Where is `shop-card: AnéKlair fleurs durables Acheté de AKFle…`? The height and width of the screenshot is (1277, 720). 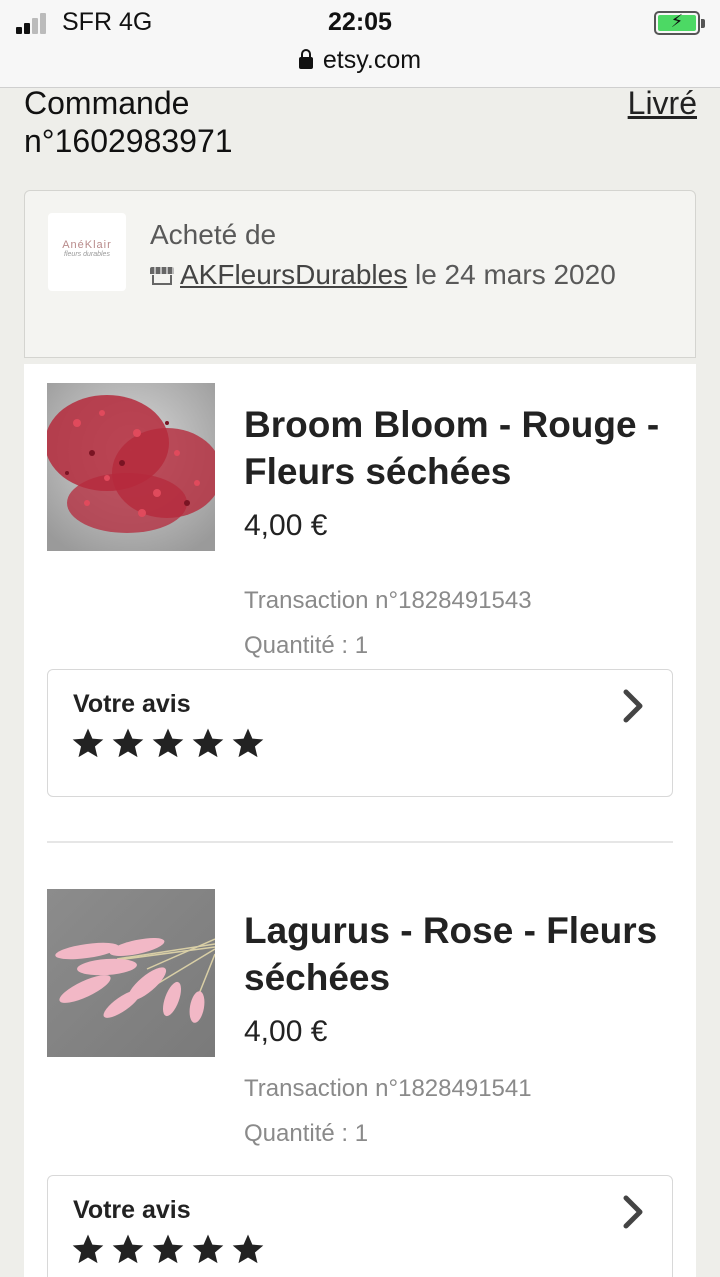
shop-card: AnéKlair fleurs durables Acheté de AKFle… is located at coordinates (360, 274).